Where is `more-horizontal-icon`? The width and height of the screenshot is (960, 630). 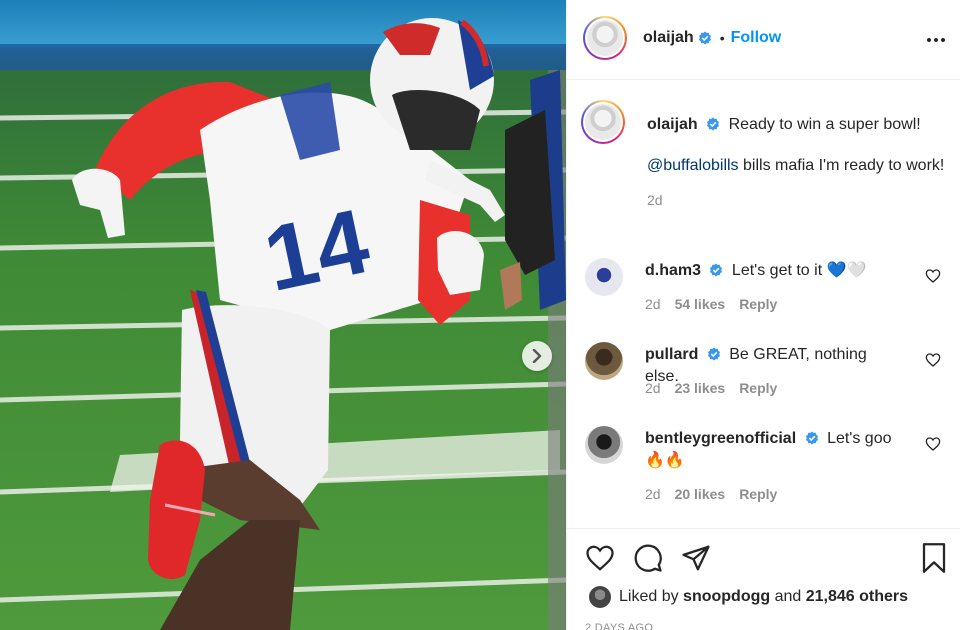
more-horizontal-icon is located at coordinates (936, 40).